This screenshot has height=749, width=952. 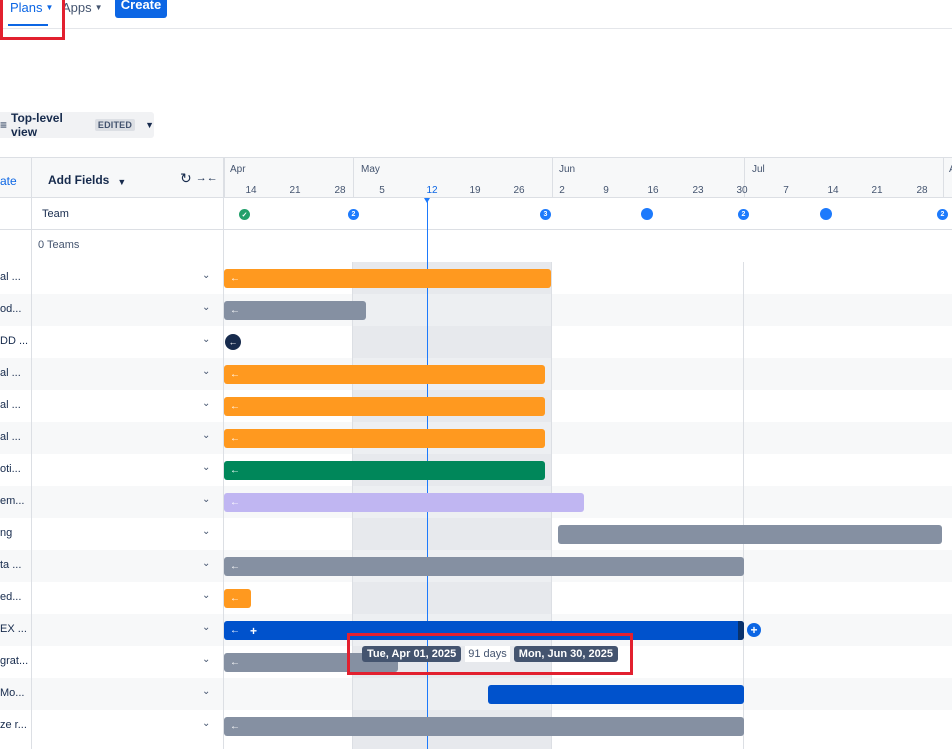 I want to click on day-label: 7, so click(x=786, y=190).